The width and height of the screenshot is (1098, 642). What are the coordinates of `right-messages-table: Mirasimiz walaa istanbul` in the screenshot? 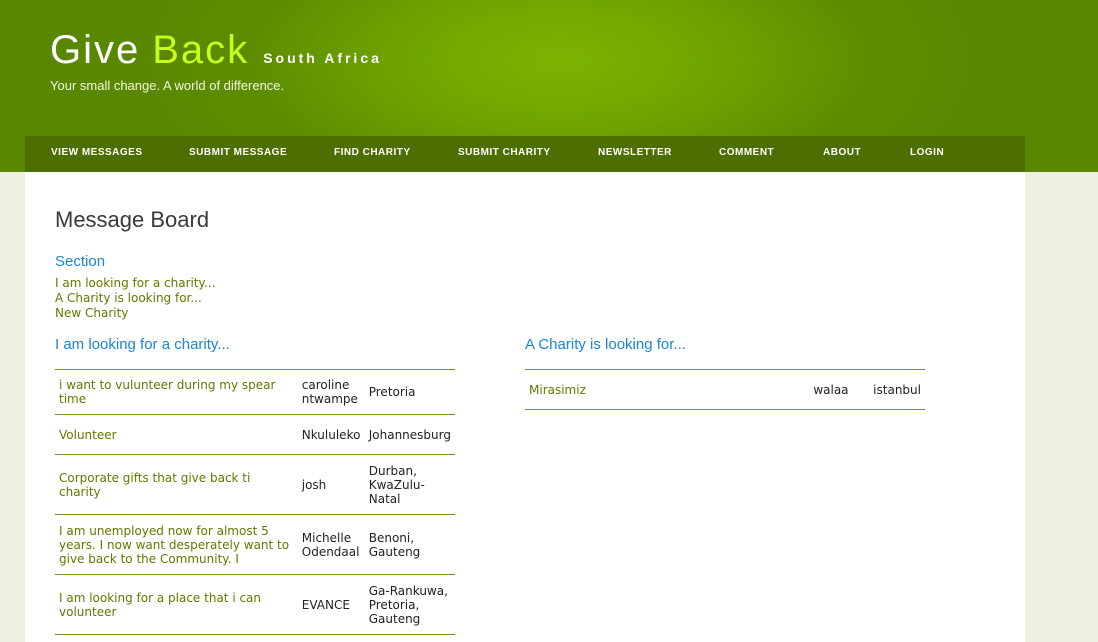 It's located at (725, 389).